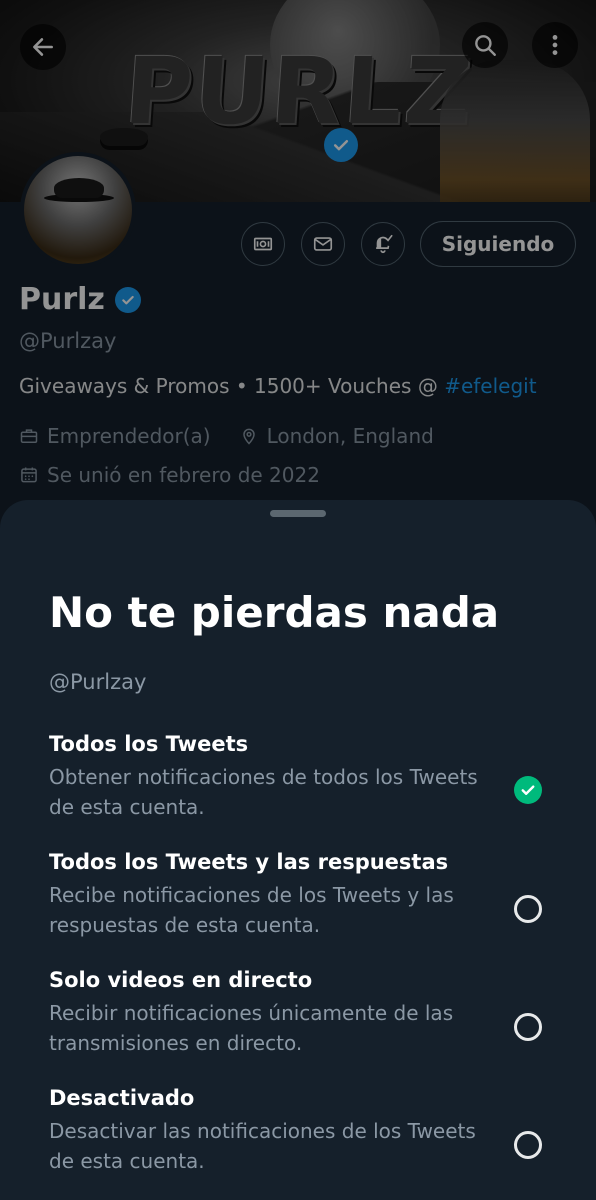  I want to click on option-title: Desactivado, so click(122, 1098).